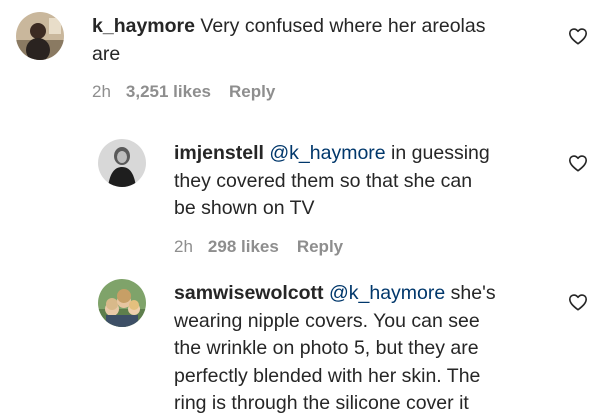  Describe the element at coordinates (249, 293) in the screenshot. I see `comment-username: samwisewolcott` at that location.